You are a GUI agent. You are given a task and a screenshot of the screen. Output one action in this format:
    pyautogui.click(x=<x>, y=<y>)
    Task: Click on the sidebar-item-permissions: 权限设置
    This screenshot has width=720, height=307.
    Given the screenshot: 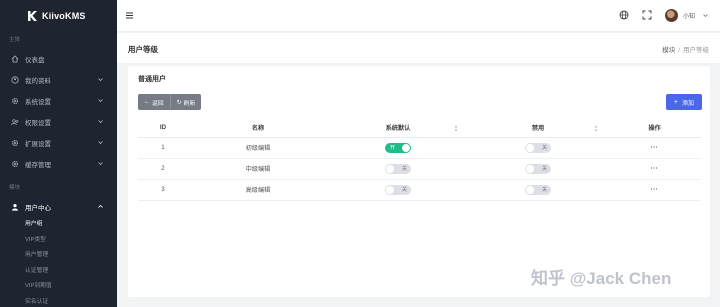 What is the action you would take?
    pyautogui.click(x=58, y=121)
    